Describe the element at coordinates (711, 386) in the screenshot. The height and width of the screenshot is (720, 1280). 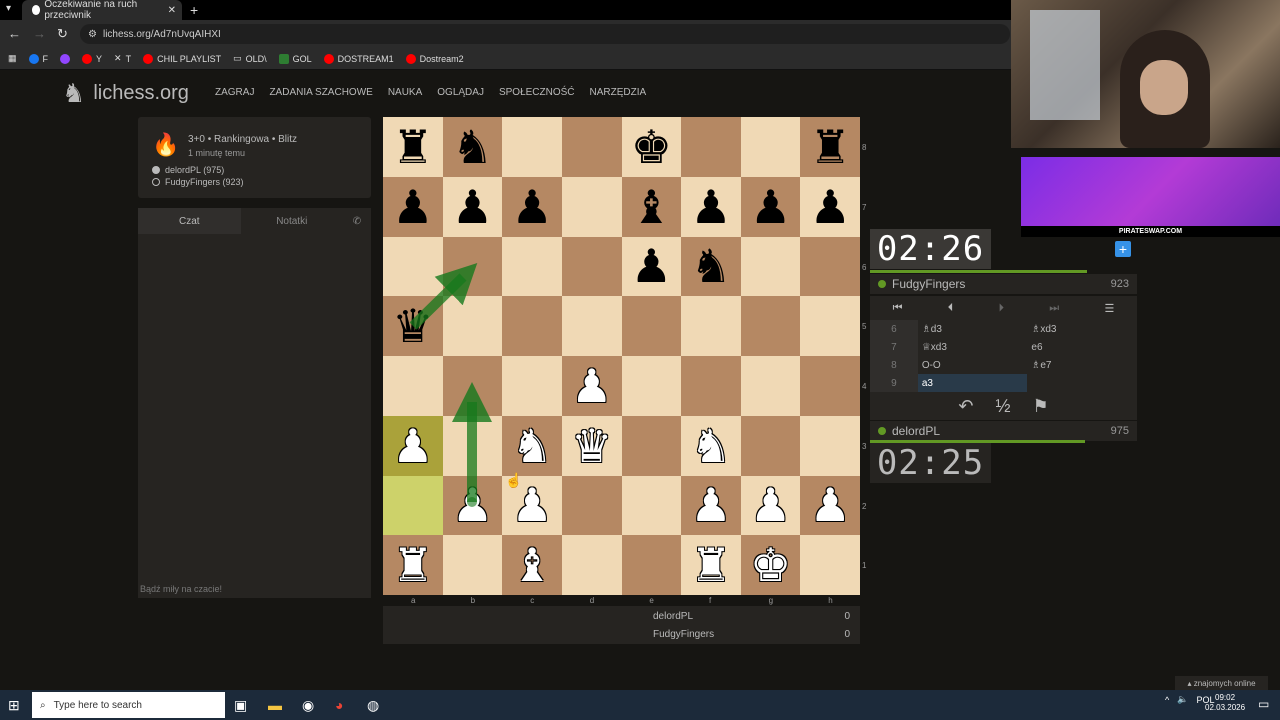
I see `square-f4` at that location.